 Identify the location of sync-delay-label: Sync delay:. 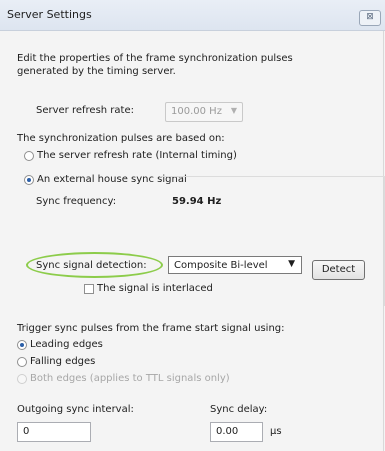
(239, 409).